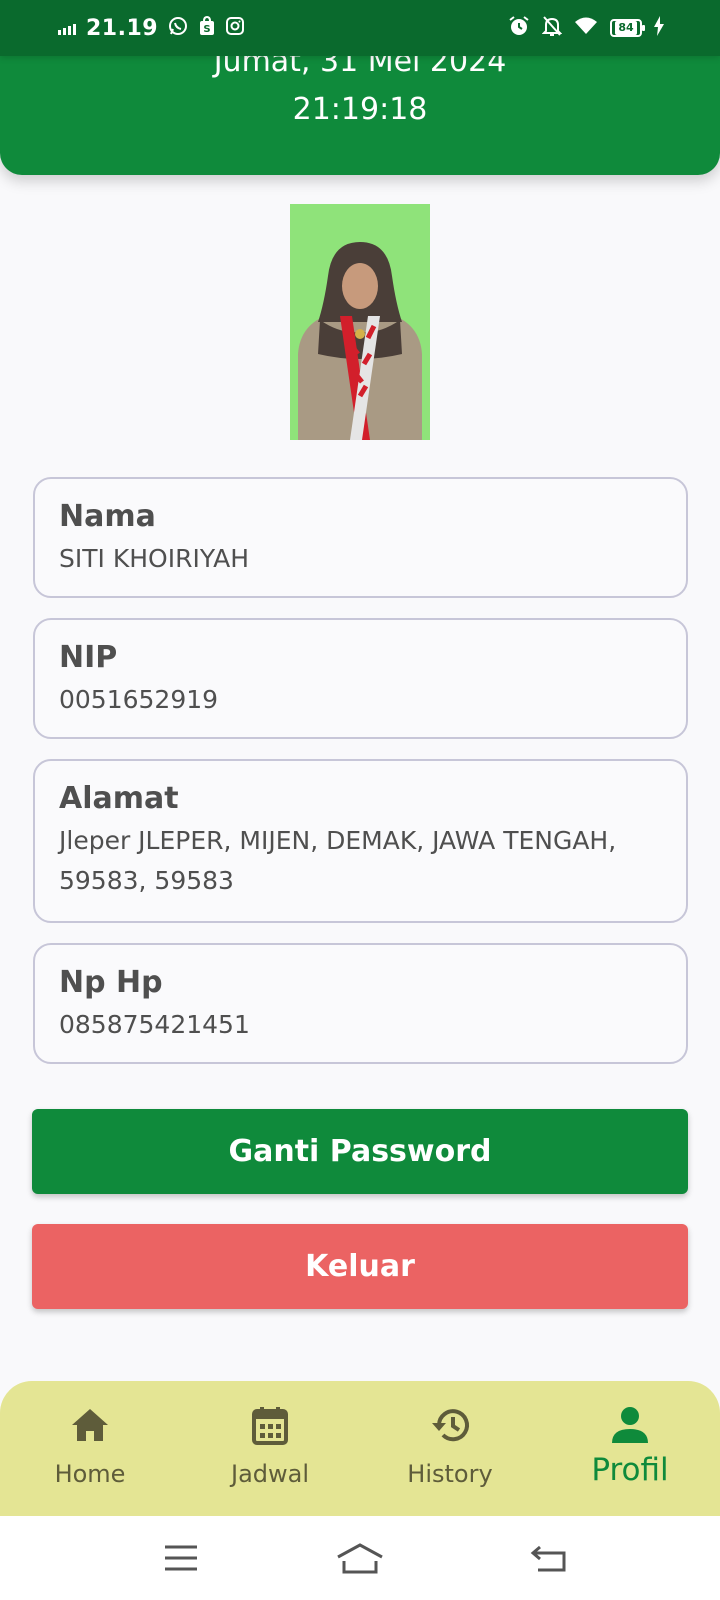 The image size is (720, 1600). What do you see at coordinates (119, 798) in the screenshot?
I see `address-label: Alamat` at bounding box center [119, 798].